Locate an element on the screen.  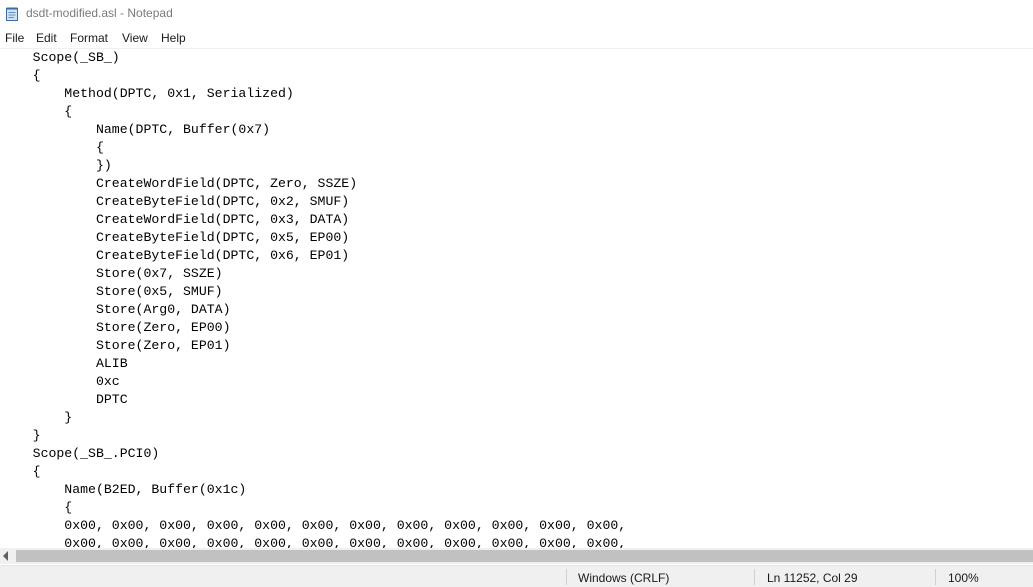
code-line: }) is located at coordinates (56, 165).